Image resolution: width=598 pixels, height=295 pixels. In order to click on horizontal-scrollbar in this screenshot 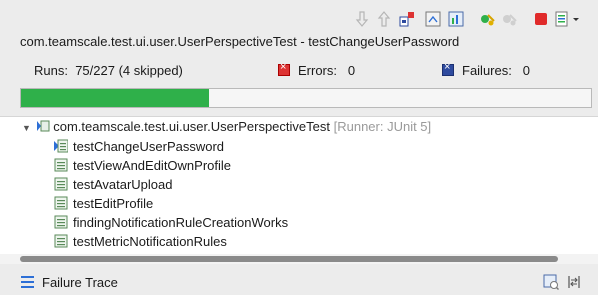, I will do `click(299, 259)`.